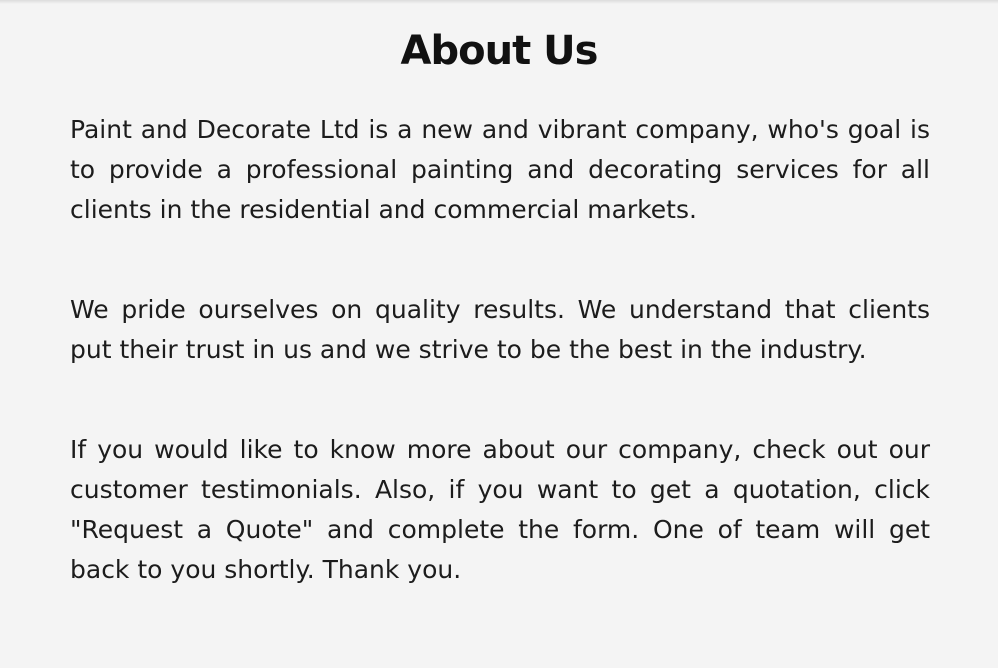 This screenshot has height=668, width=998. Describe the element at coordinates (499, 51) in the screenshot. I see `about-title: About Us` at that location.